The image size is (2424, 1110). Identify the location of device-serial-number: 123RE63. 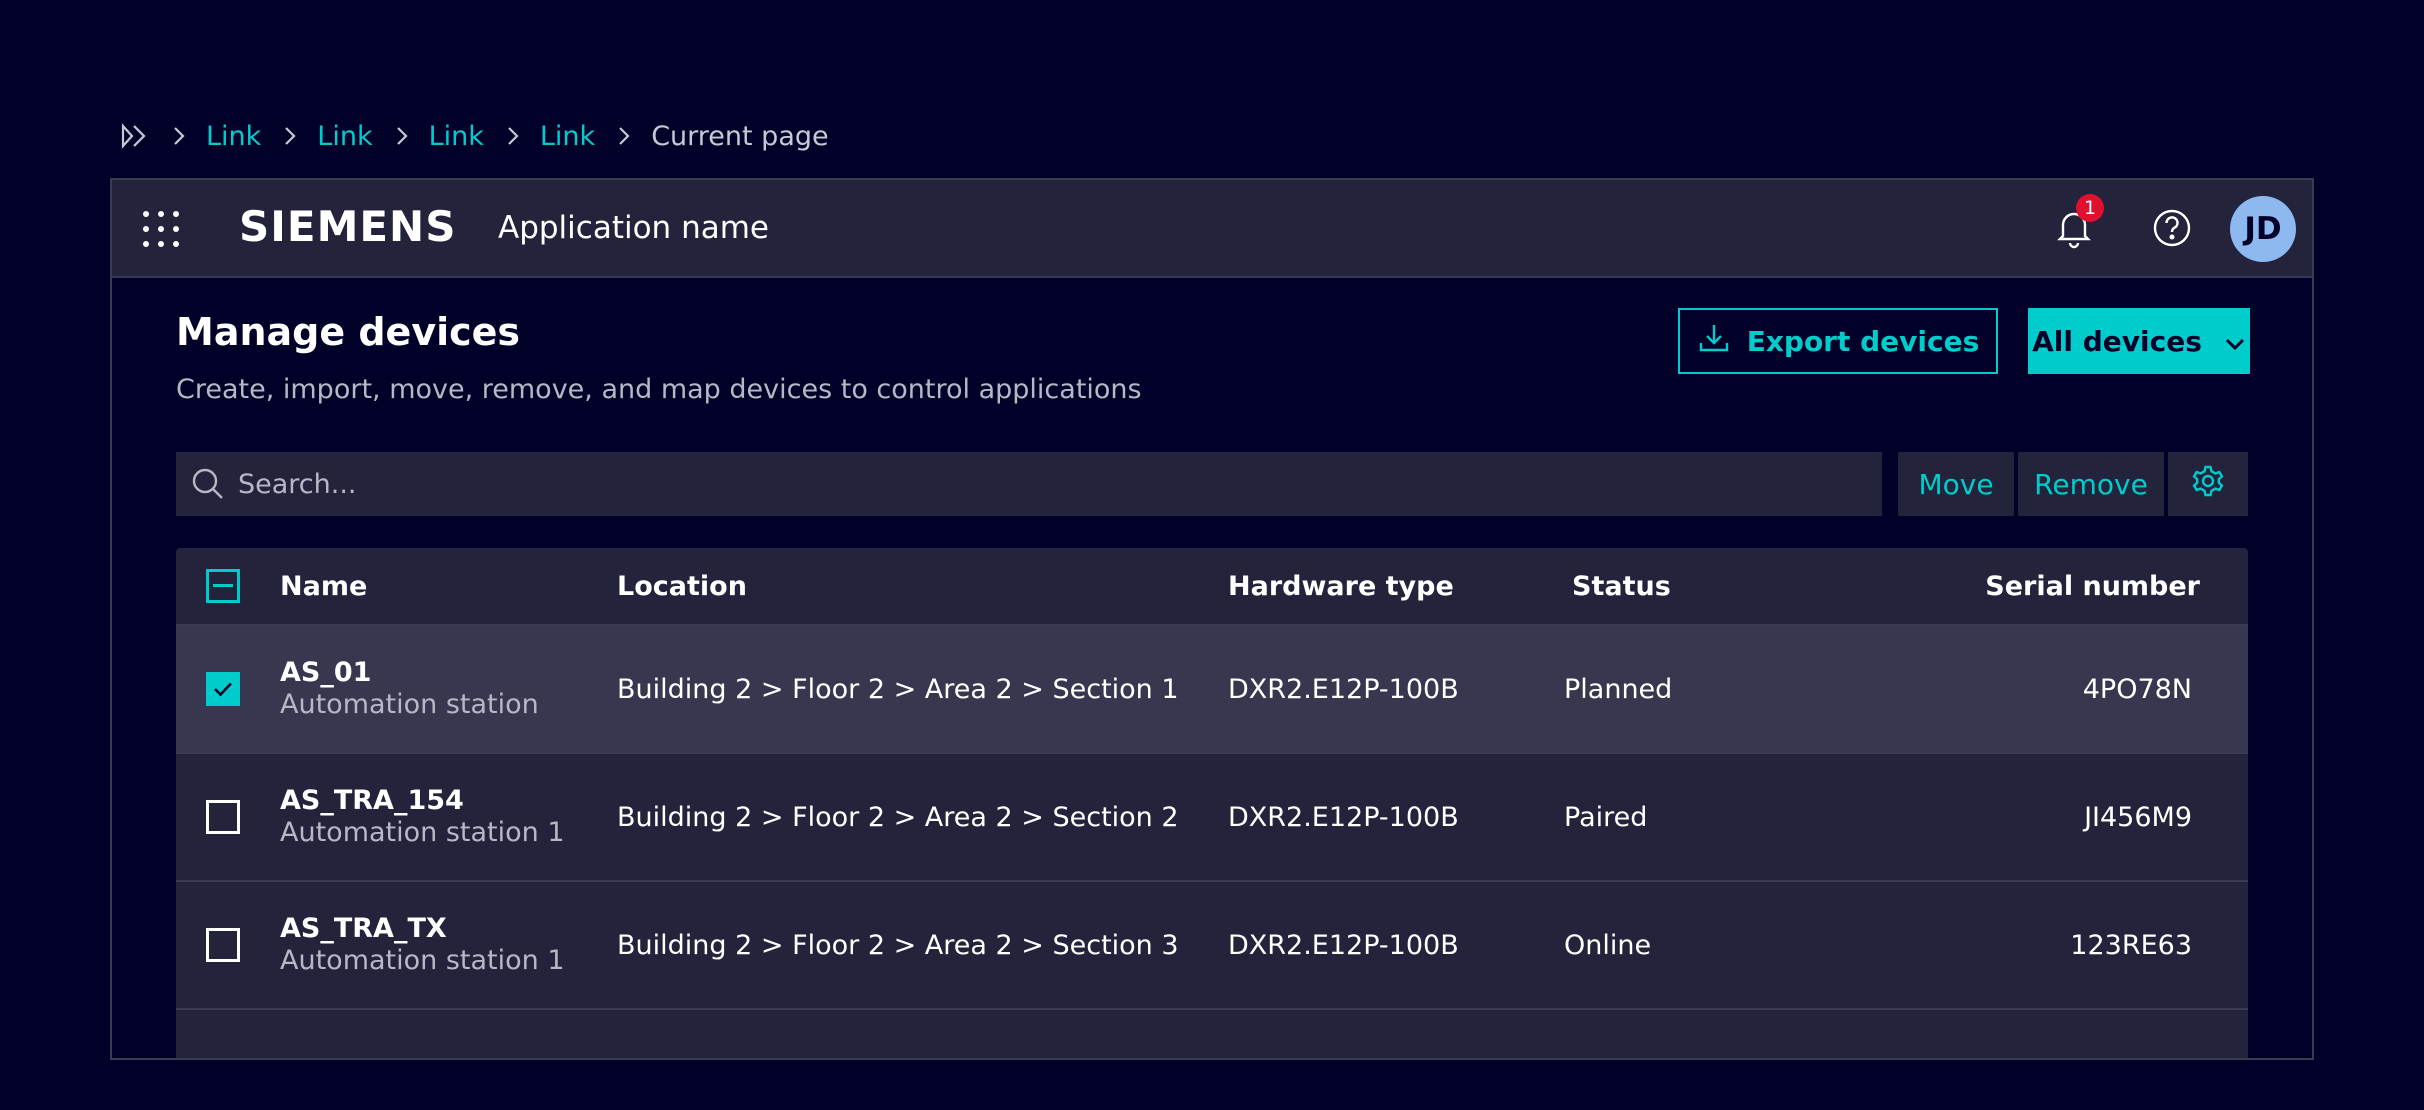
(2131, 945).